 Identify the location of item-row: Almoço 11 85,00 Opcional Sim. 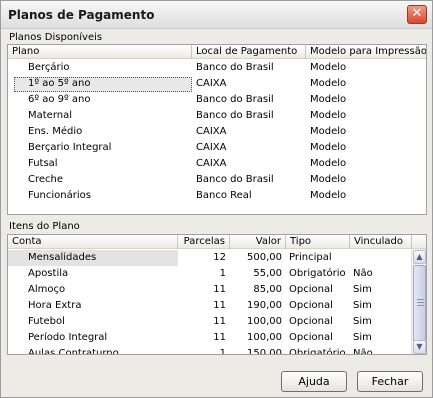
(210, 290).